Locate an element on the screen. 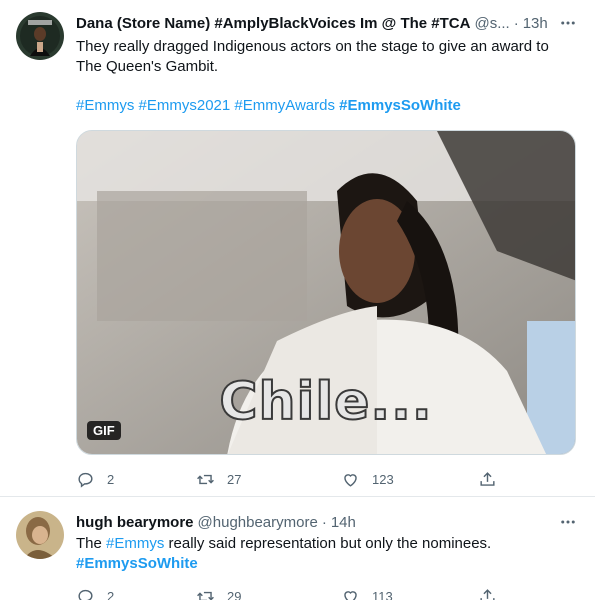 This screenshot has height=600, width=595. display-name: hugh bearymore is located at coordinates (135, 522).